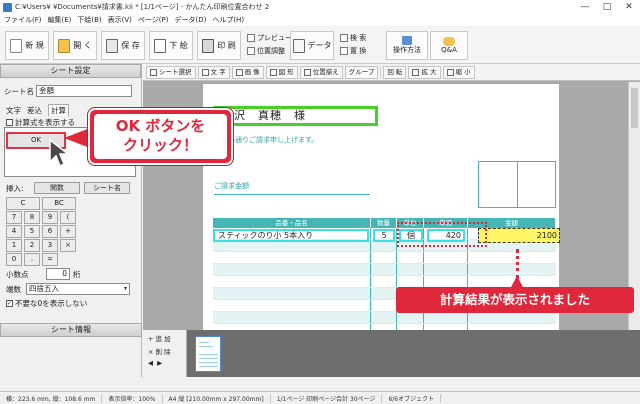 The image size is (640, 404). Describe the element at coordinates (84, 91) in the screenshot. I see `sheet-name-input: 金額` at that location.